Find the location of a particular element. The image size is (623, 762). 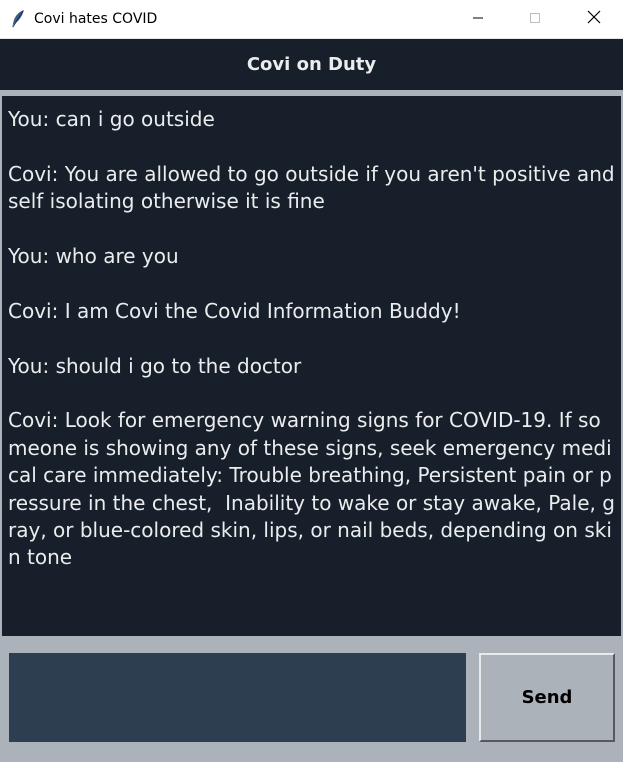

minimize-button is located at coordinates (478, 19).